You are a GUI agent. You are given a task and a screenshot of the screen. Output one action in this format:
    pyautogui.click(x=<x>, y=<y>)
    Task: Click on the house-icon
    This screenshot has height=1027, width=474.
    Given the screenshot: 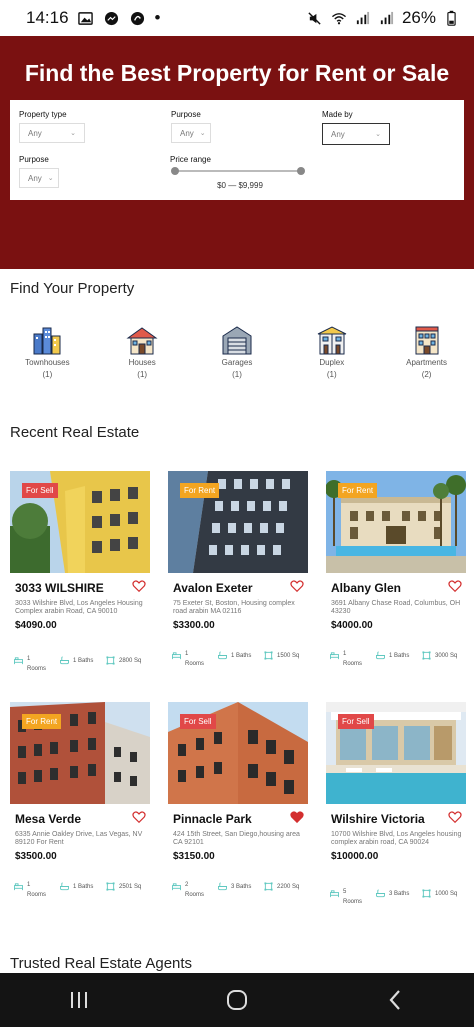 What is the action you would take?
    pyautogui.click(x=142, y=341)
    